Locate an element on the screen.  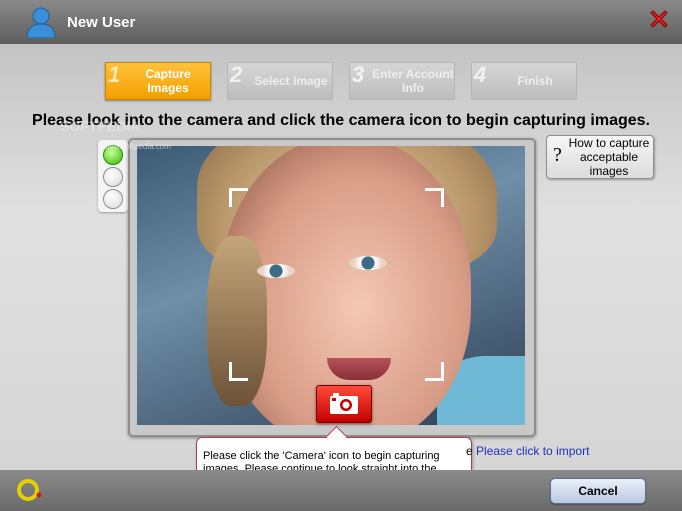
step-label: Capture Images is located at coordinates (168, 81).